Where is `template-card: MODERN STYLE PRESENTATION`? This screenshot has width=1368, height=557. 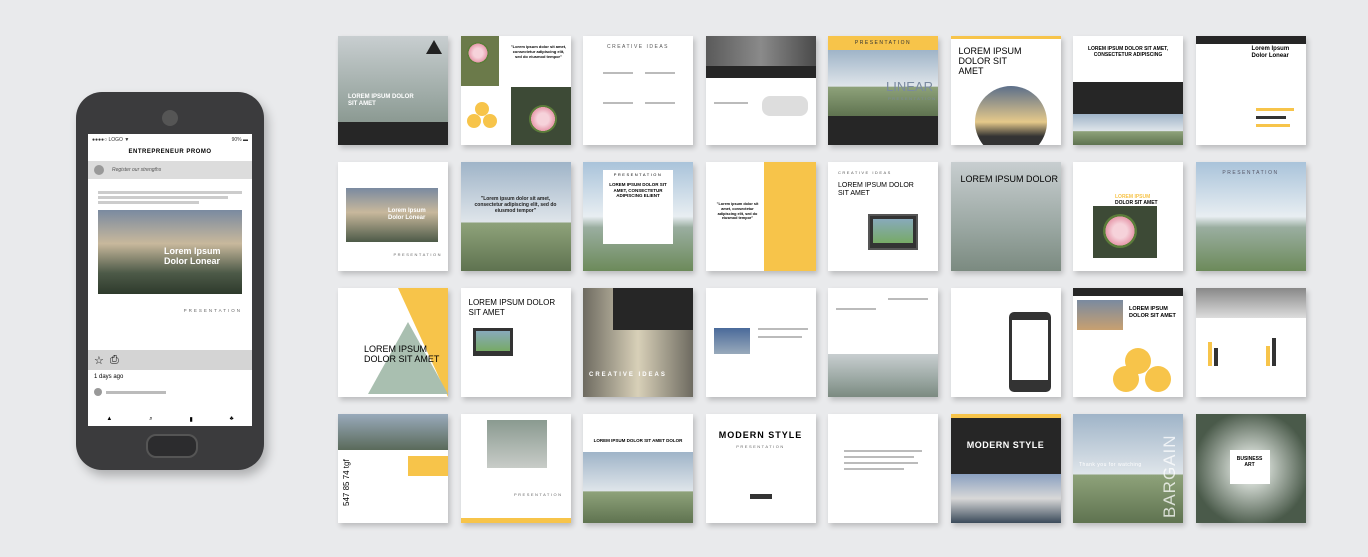 template-card: MODERN STYLE PRESENTATION is located at coordinates (760, 468).